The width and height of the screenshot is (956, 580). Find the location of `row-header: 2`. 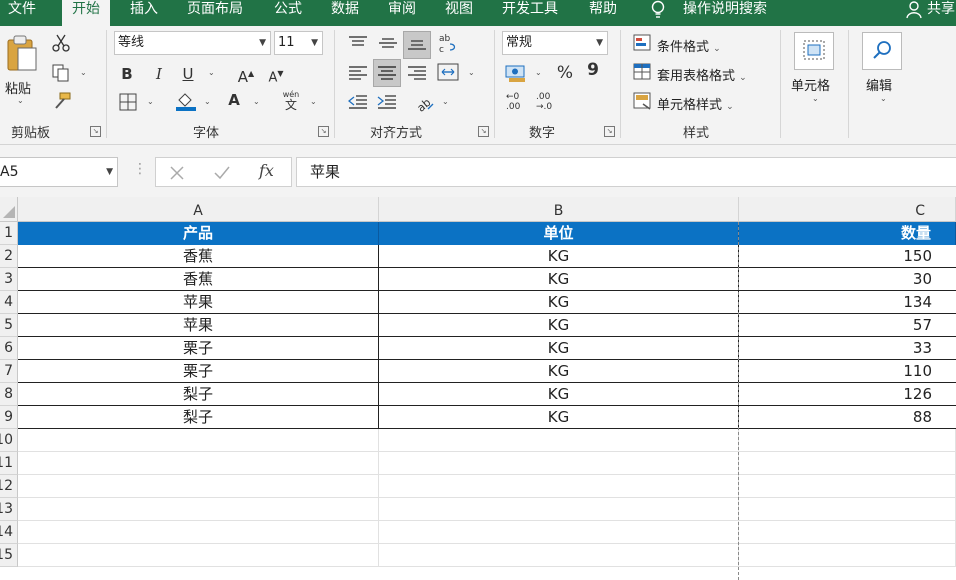

row-header: 2 is located at coordinates (9, 256).